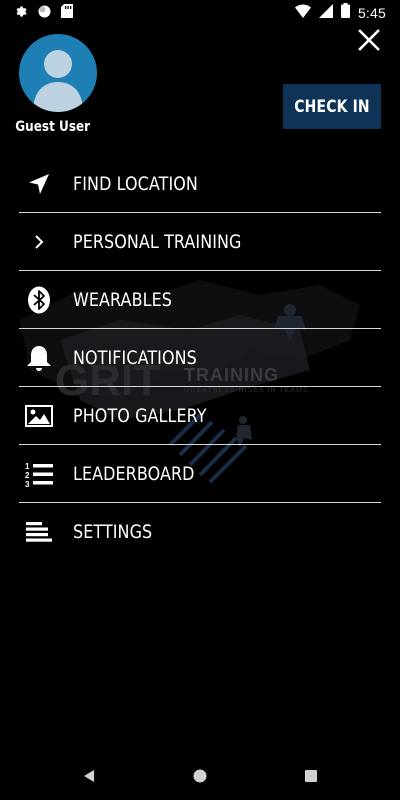 This screenshot has width=400, height=800. What do you see at coordinates (39, 474) in the screenshot?
I see `numbered-list-icon: 1 2 3` at bounding box center [39, 474].